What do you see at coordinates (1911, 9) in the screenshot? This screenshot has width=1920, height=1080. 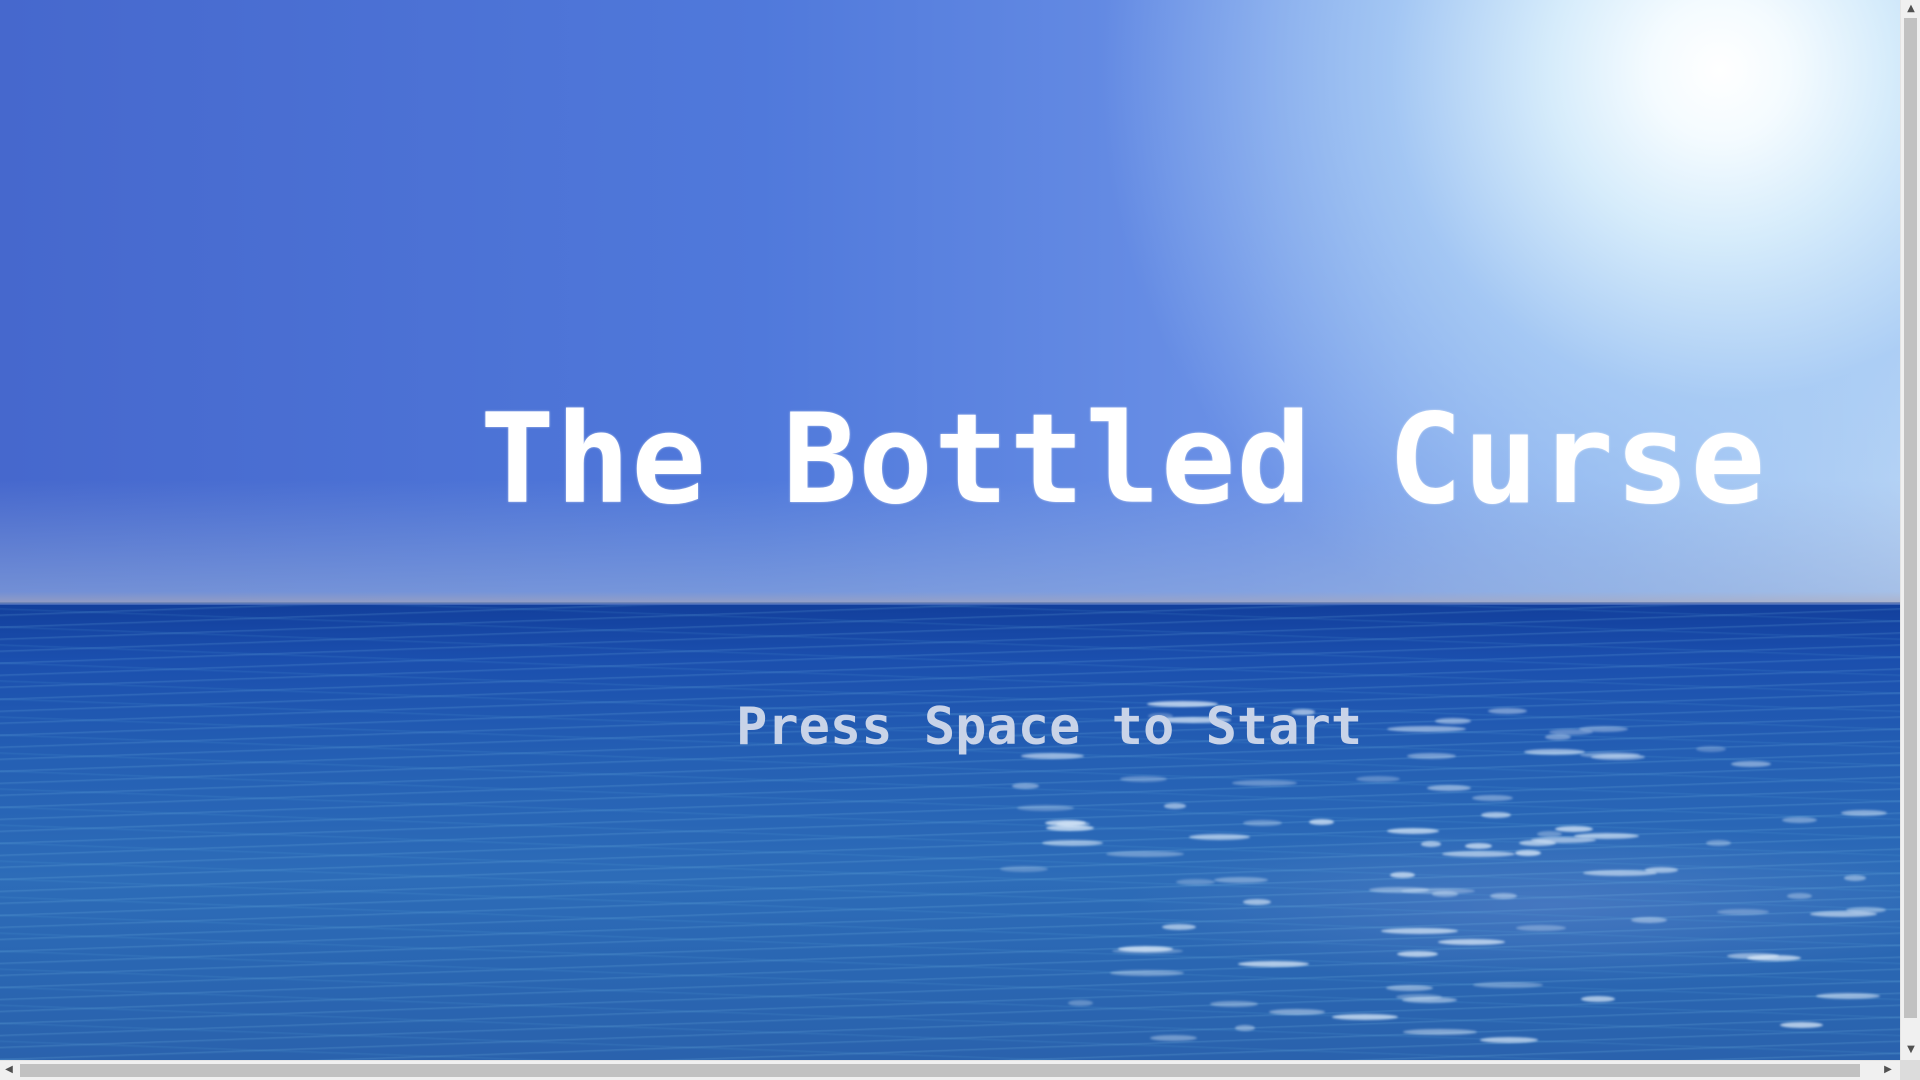 I see `scroll-up-arrow-icon: ▲` at bounding box center [1911, 9].